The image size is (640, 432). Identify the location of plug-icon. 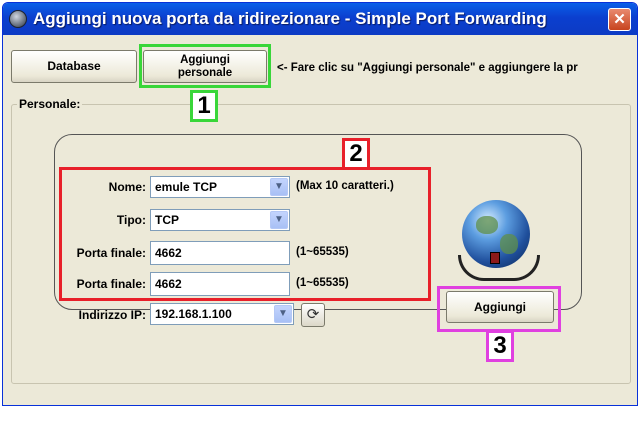
(495, 258).